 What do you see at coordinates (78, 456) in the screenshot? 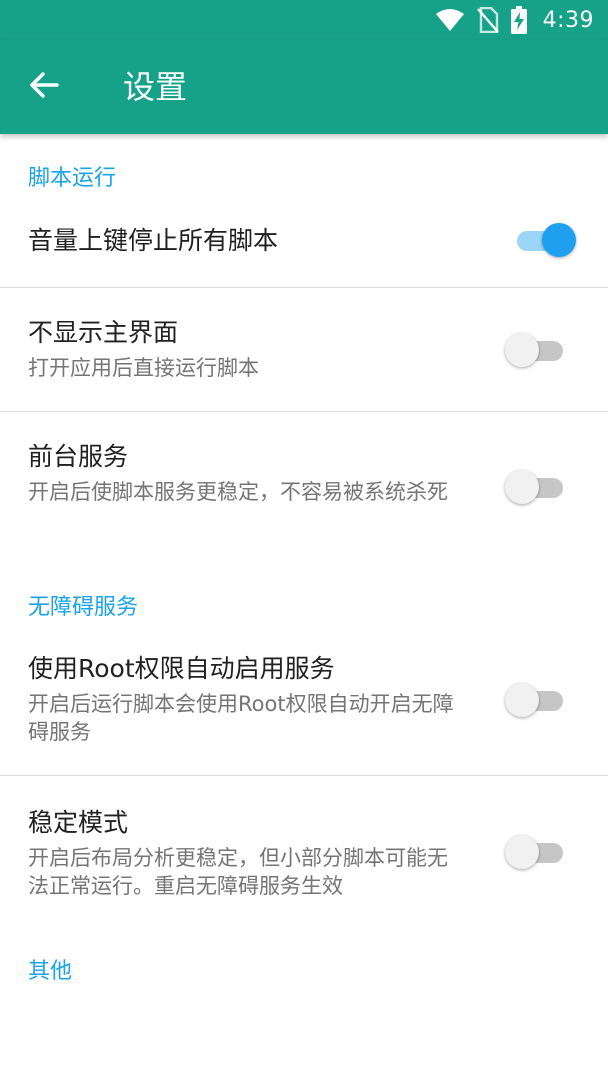
I see `pref-title: 前台服务` at bounding box center [78, 456].